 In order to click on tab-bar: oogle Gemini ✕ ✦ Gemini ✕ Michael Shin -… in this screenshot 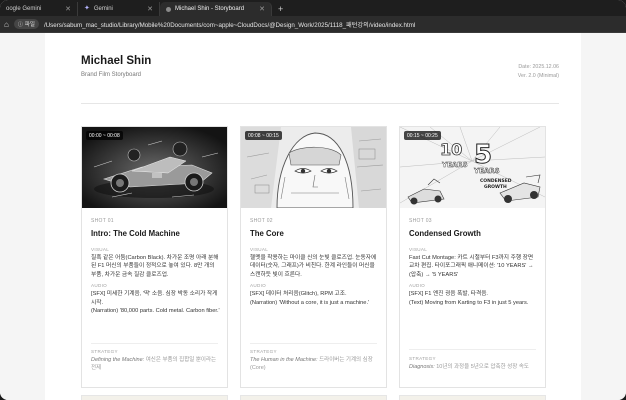, I will do `click(313, 8)`.